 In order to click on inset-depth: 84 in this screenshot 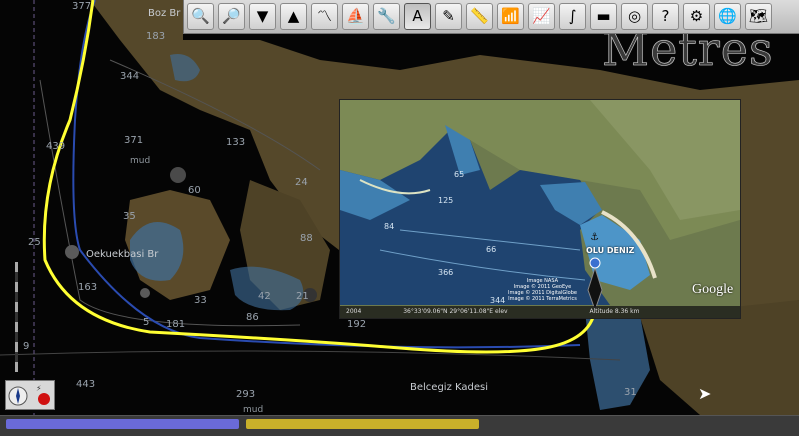, I will do `click(389, 226)`.